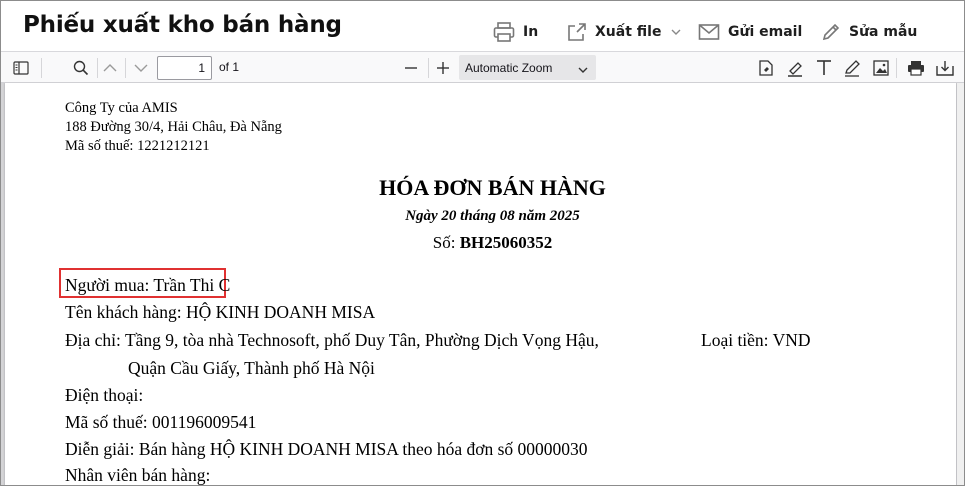 This screenshot has height=486, width=965. What do you see at coordinates (506, 242) in the screenshot?
I see `invoice-number-value: BH25060352` at bounding box center [506, 242].